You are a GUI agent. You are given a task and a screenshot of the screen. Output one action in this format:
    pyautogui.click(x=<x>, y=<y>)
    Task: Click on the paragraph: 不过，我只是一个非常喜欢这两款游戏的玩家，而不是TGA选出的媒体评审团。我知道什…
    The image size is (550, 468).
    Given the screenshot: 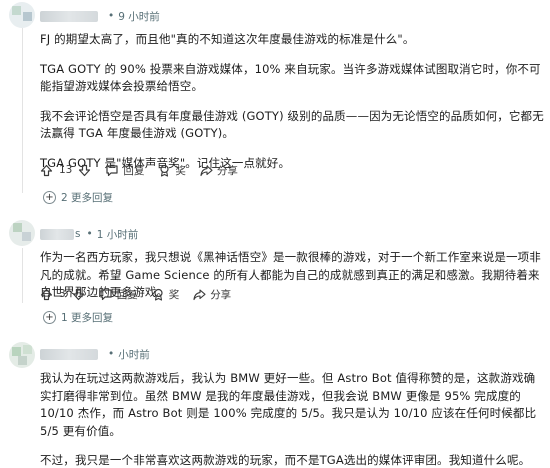 What is the action you would take?
    pyautogui.click(x=285, y=460)
    